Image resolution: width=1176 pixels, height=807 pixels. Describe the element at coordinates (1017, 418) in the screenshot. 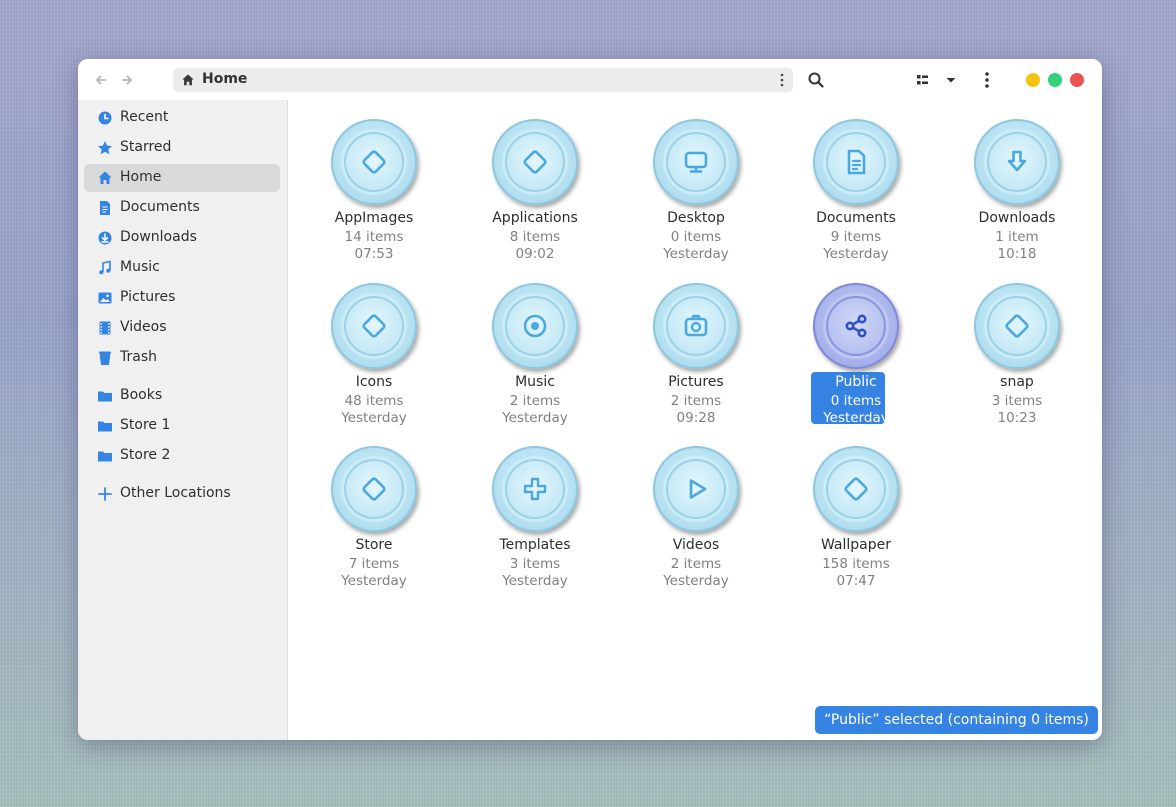

I see `file-modified-time: 10:23` at that location.